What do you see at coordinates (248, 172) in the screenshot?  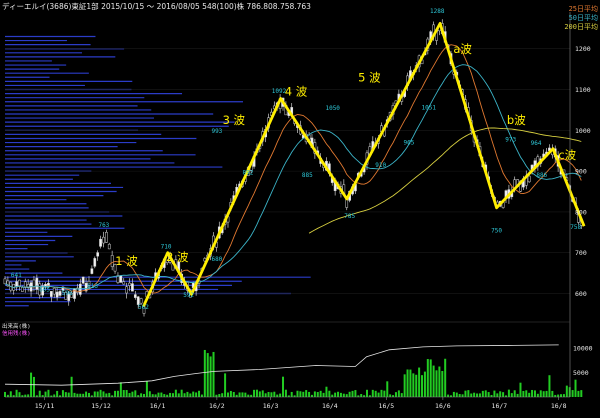 I see `price-annotation: 892` at bounding box center [248, 172].